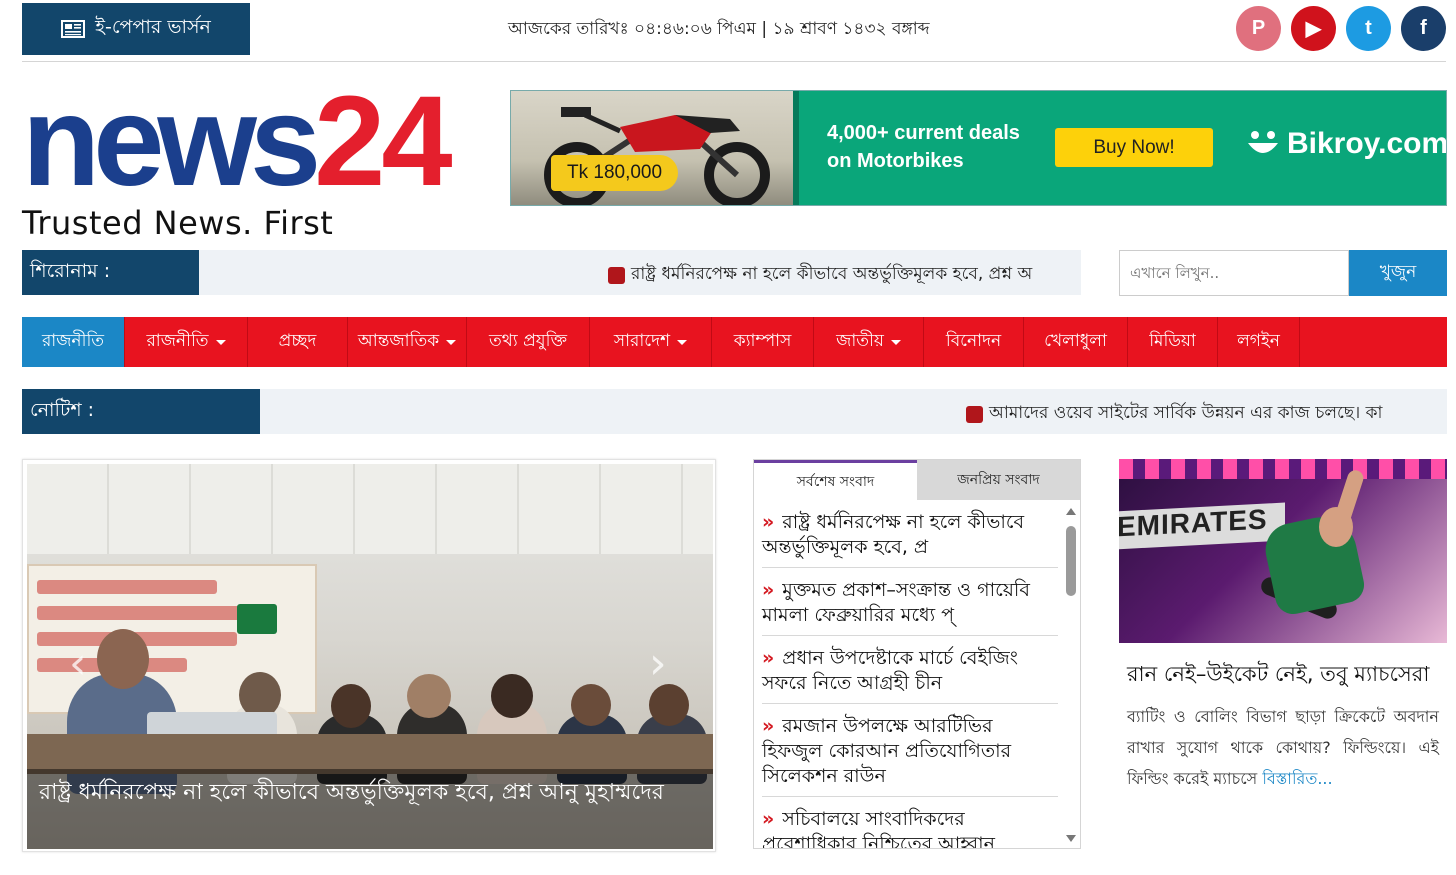 This screenshot has height=875, width=1456. I want to click on nav-item-national: জাতীয়, so click(869, 342).